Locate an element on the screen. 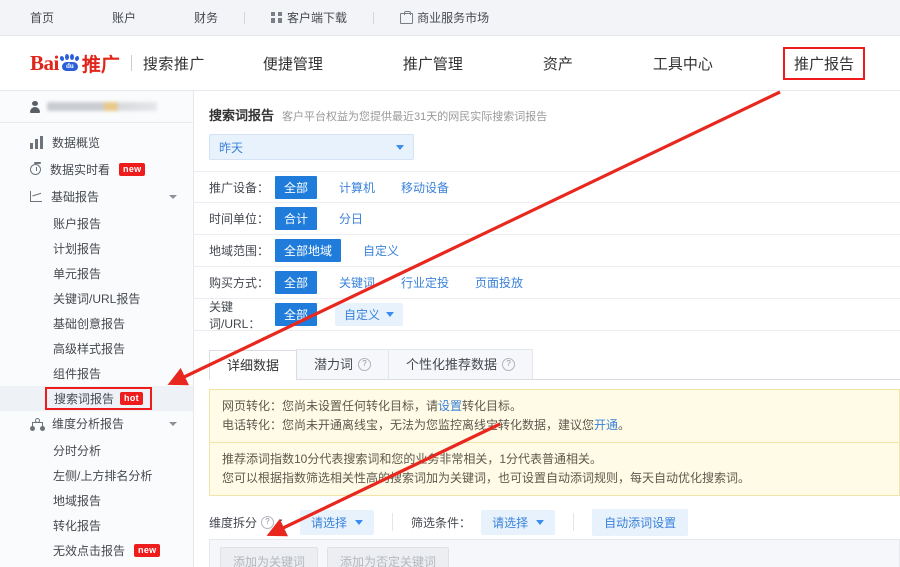  sidebar-item-unit-report: 单元报告 is located at coordinates (96, 273).